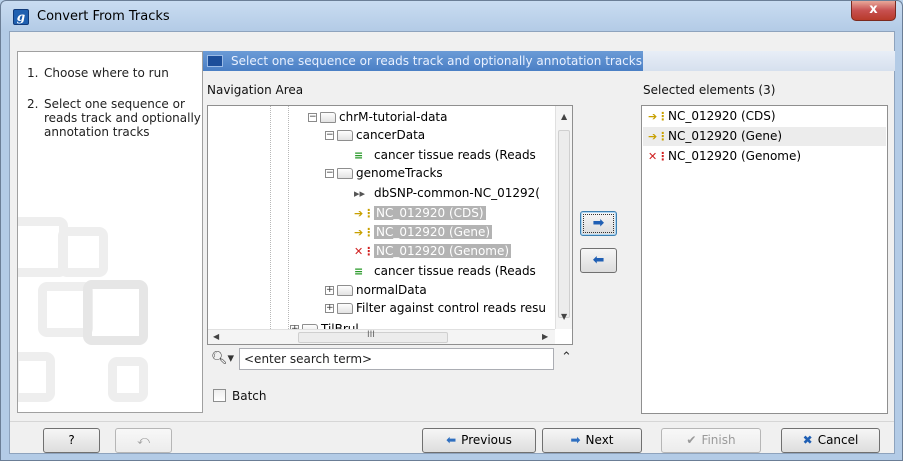  I want to click on variant-track-icon: ▸▸, so click(360, 193).